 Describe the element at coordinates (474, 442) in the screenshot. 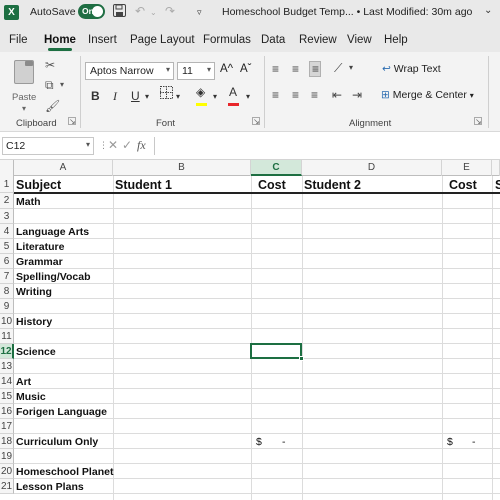

I see `cell-e18-value: -` at that location.